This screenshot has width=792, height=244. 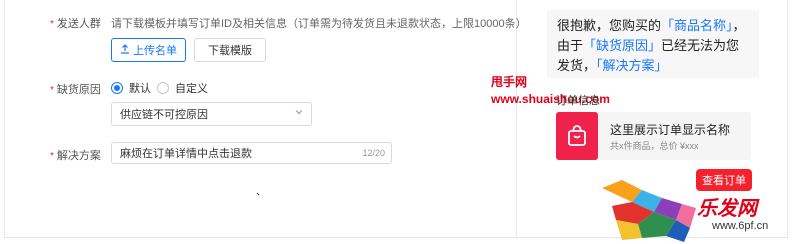 I want to click on watermark-line1: 甩手网, so click(x=509, y=82).